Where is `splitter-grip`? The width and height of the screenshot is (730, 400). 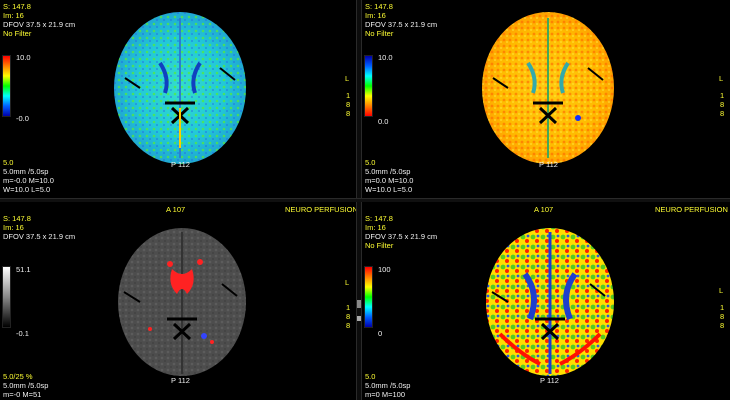
splitter-grip is located at coordinates (359, 318).